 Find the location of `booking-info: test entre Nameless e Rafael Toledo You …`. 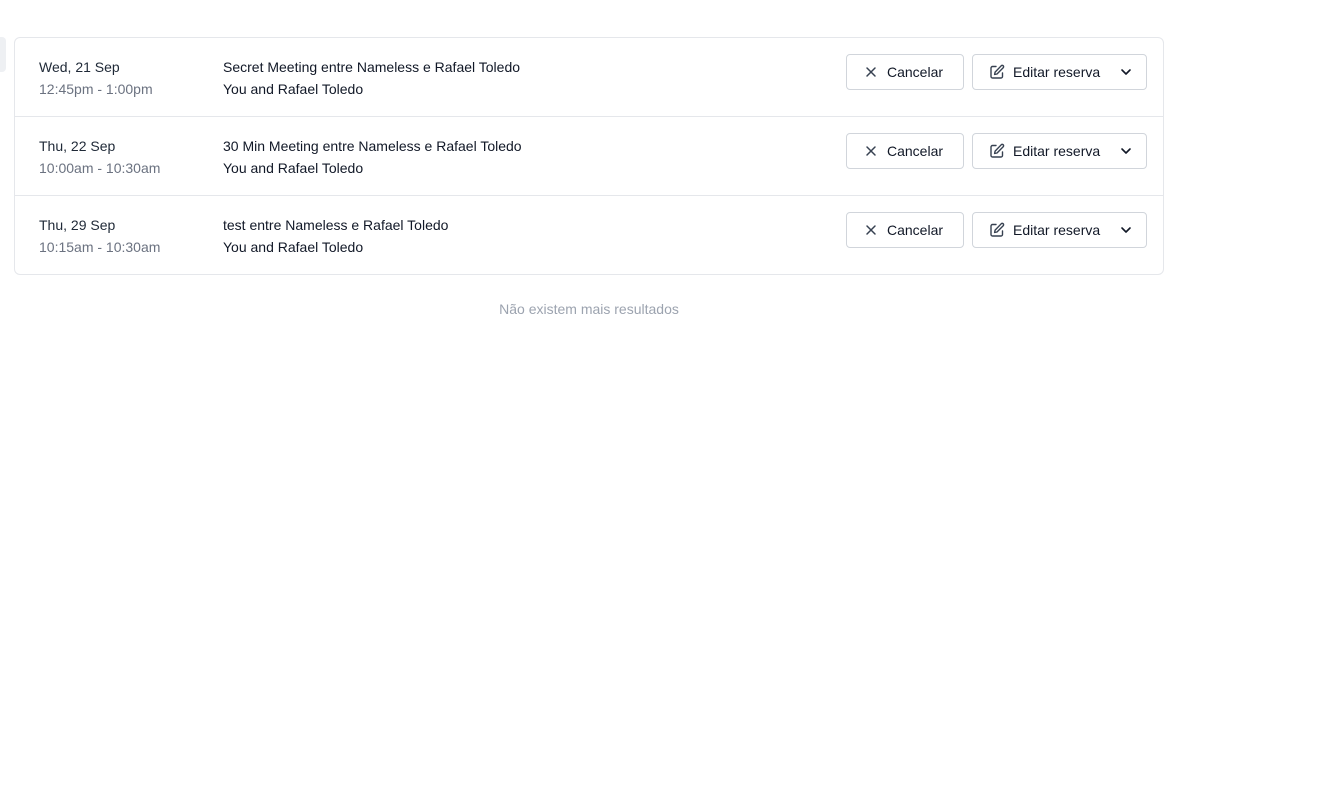

booking-info: test entre Nameless e Rafael Toledo You … is located at coordinates (335, 236).